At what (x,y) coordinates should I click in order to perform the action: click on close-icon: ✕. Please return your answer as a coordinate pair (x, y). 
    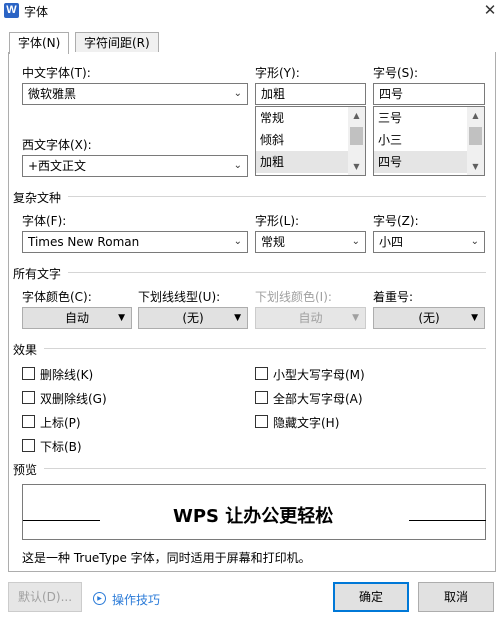
    Looking at the image, I should click on (490, 11).